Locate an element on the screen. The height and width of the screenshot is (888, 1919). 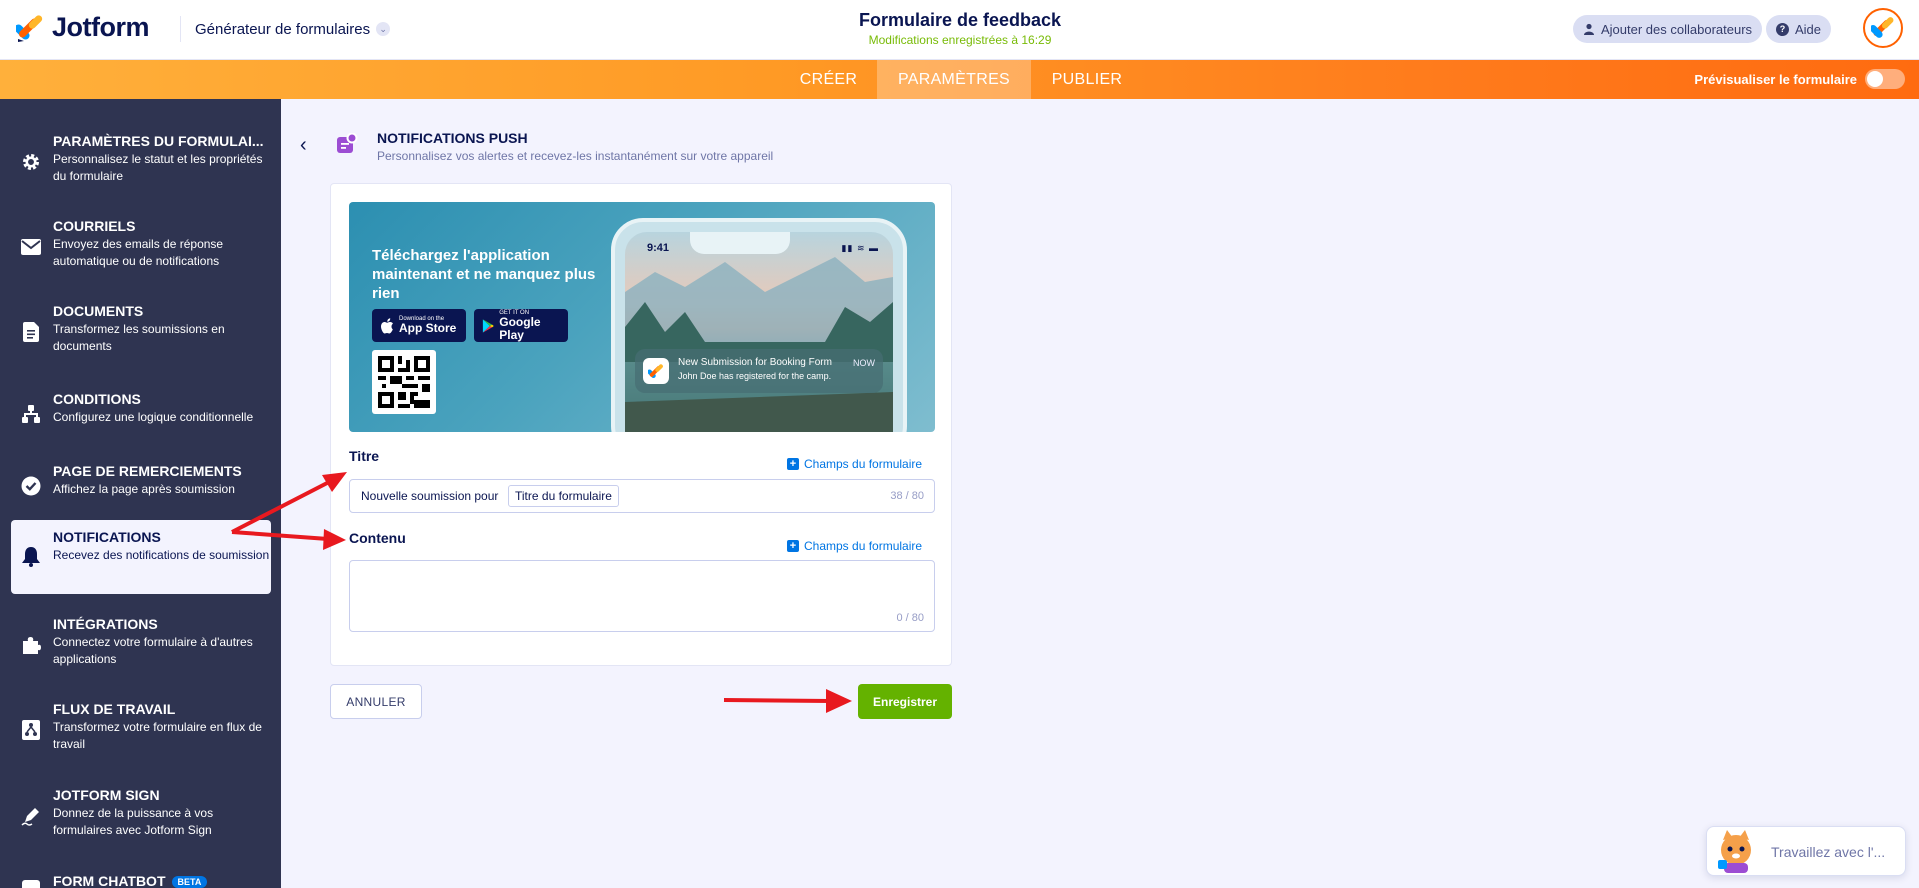
phone-status-icons: ▮▮ ≋ ▬ is located at coordinates (860, 248).